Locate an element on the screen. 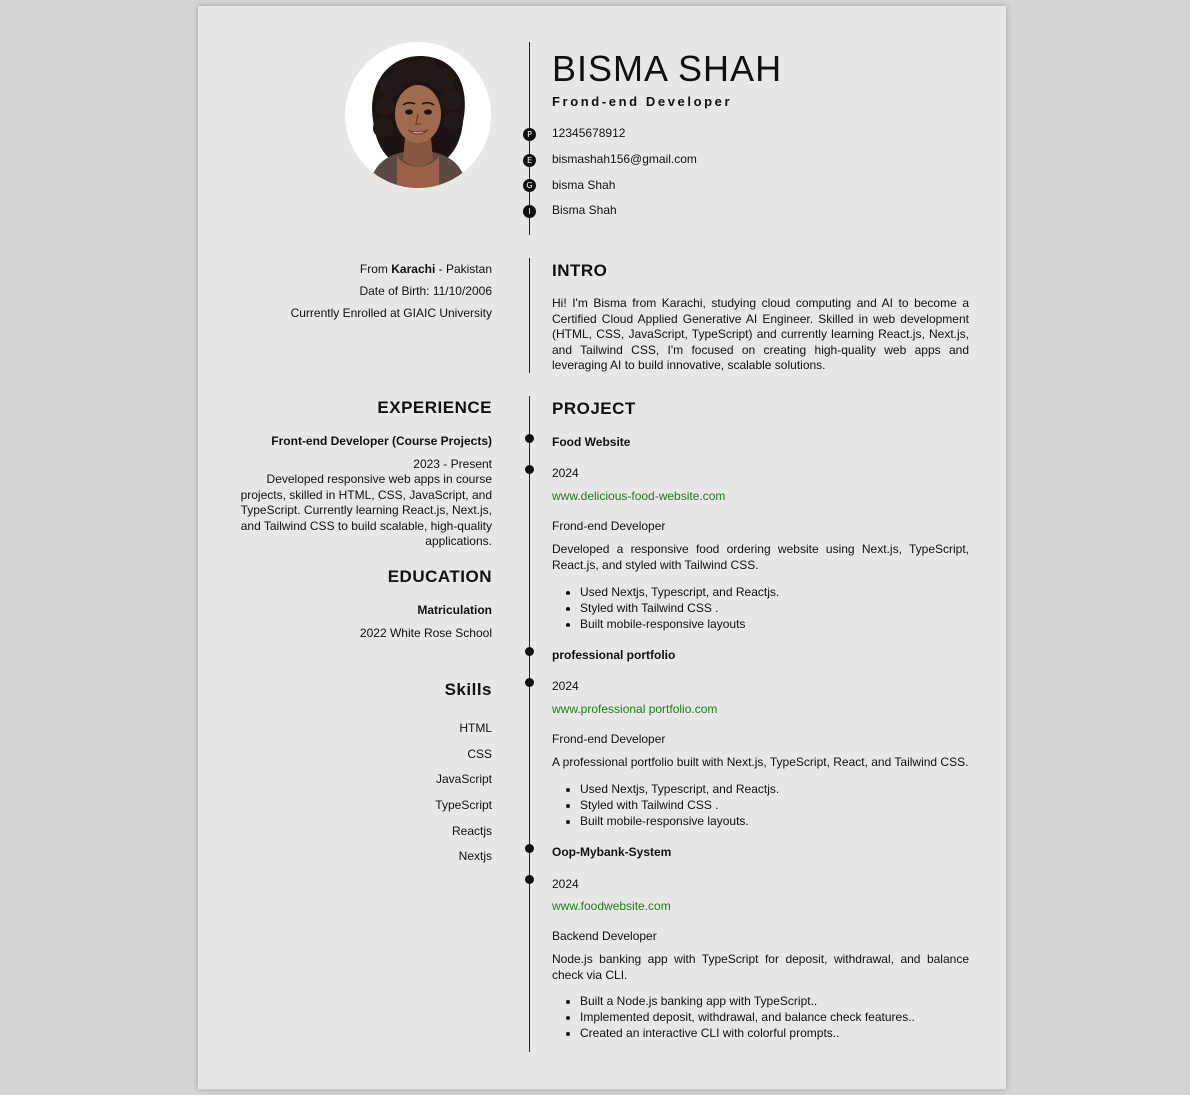  skill-item: TypeScript is located at coordinates (463, 805).